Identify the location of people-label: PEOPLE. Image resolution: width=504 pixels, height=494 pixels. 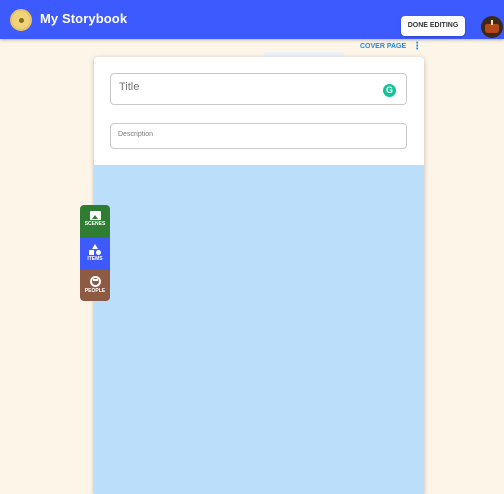
(95, 291).